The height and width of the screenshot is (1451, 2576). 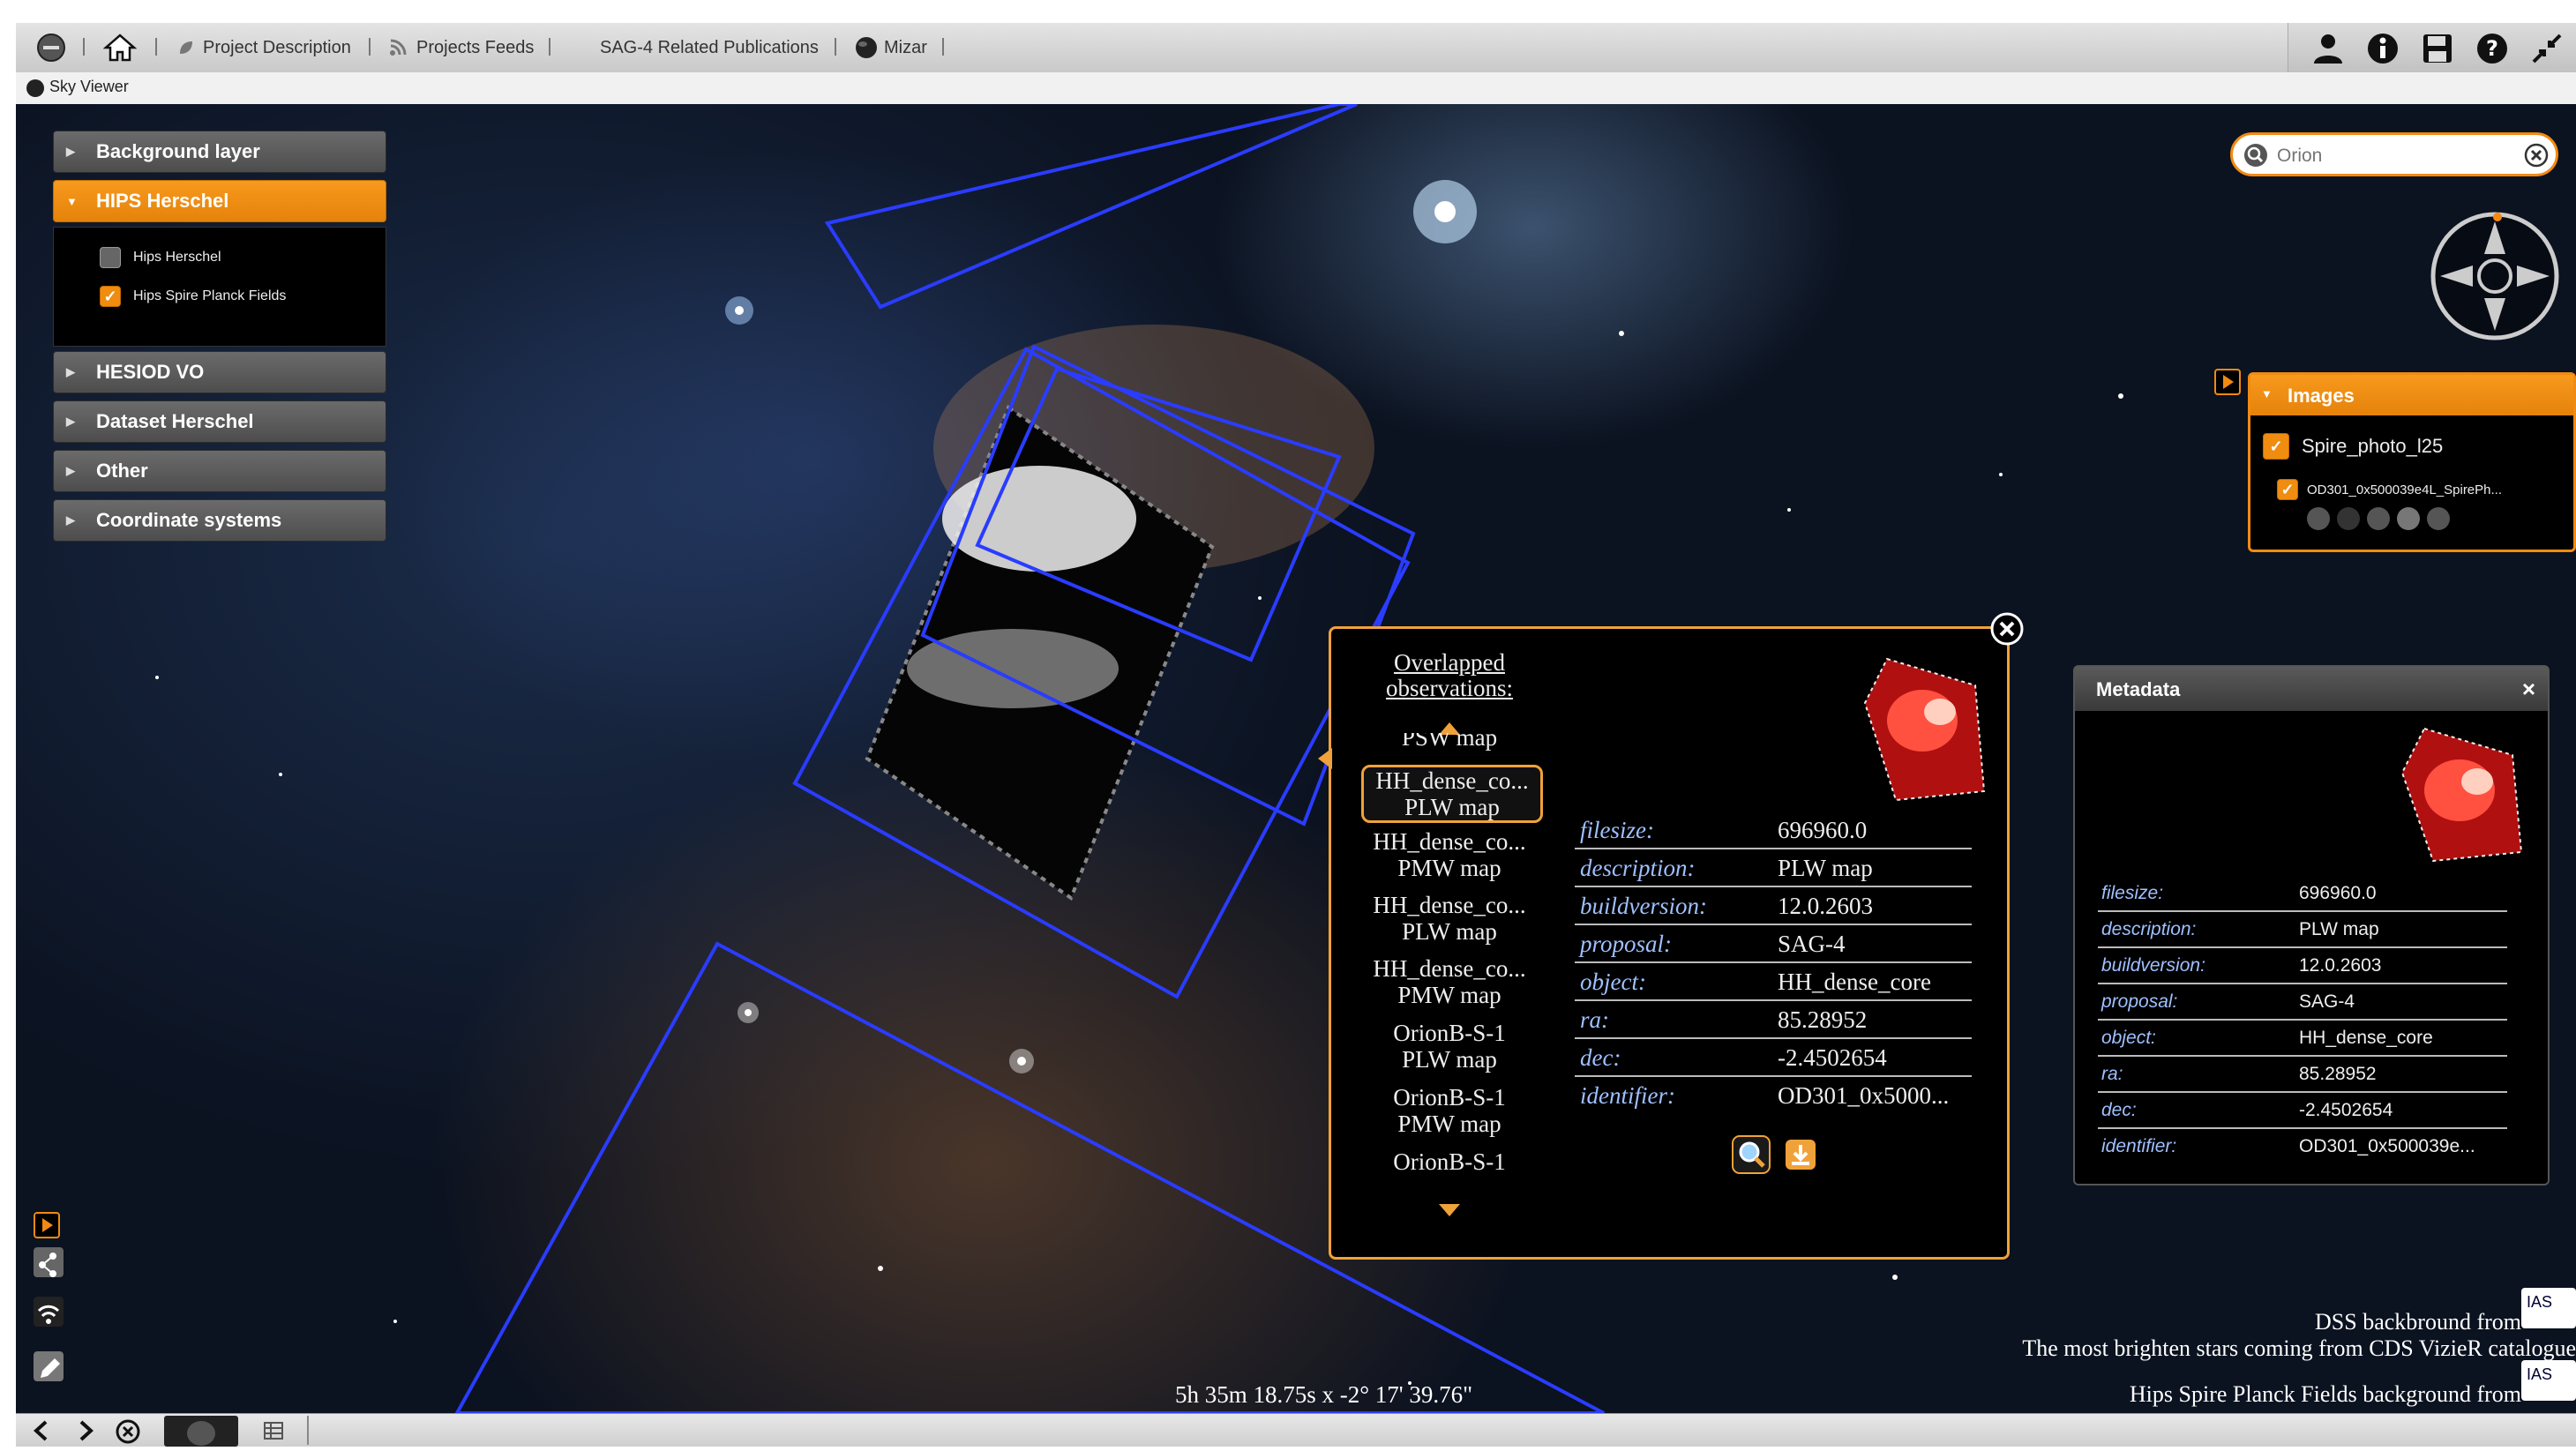 I want to click on fullscreen-icon, so click(x=2547, y=49).